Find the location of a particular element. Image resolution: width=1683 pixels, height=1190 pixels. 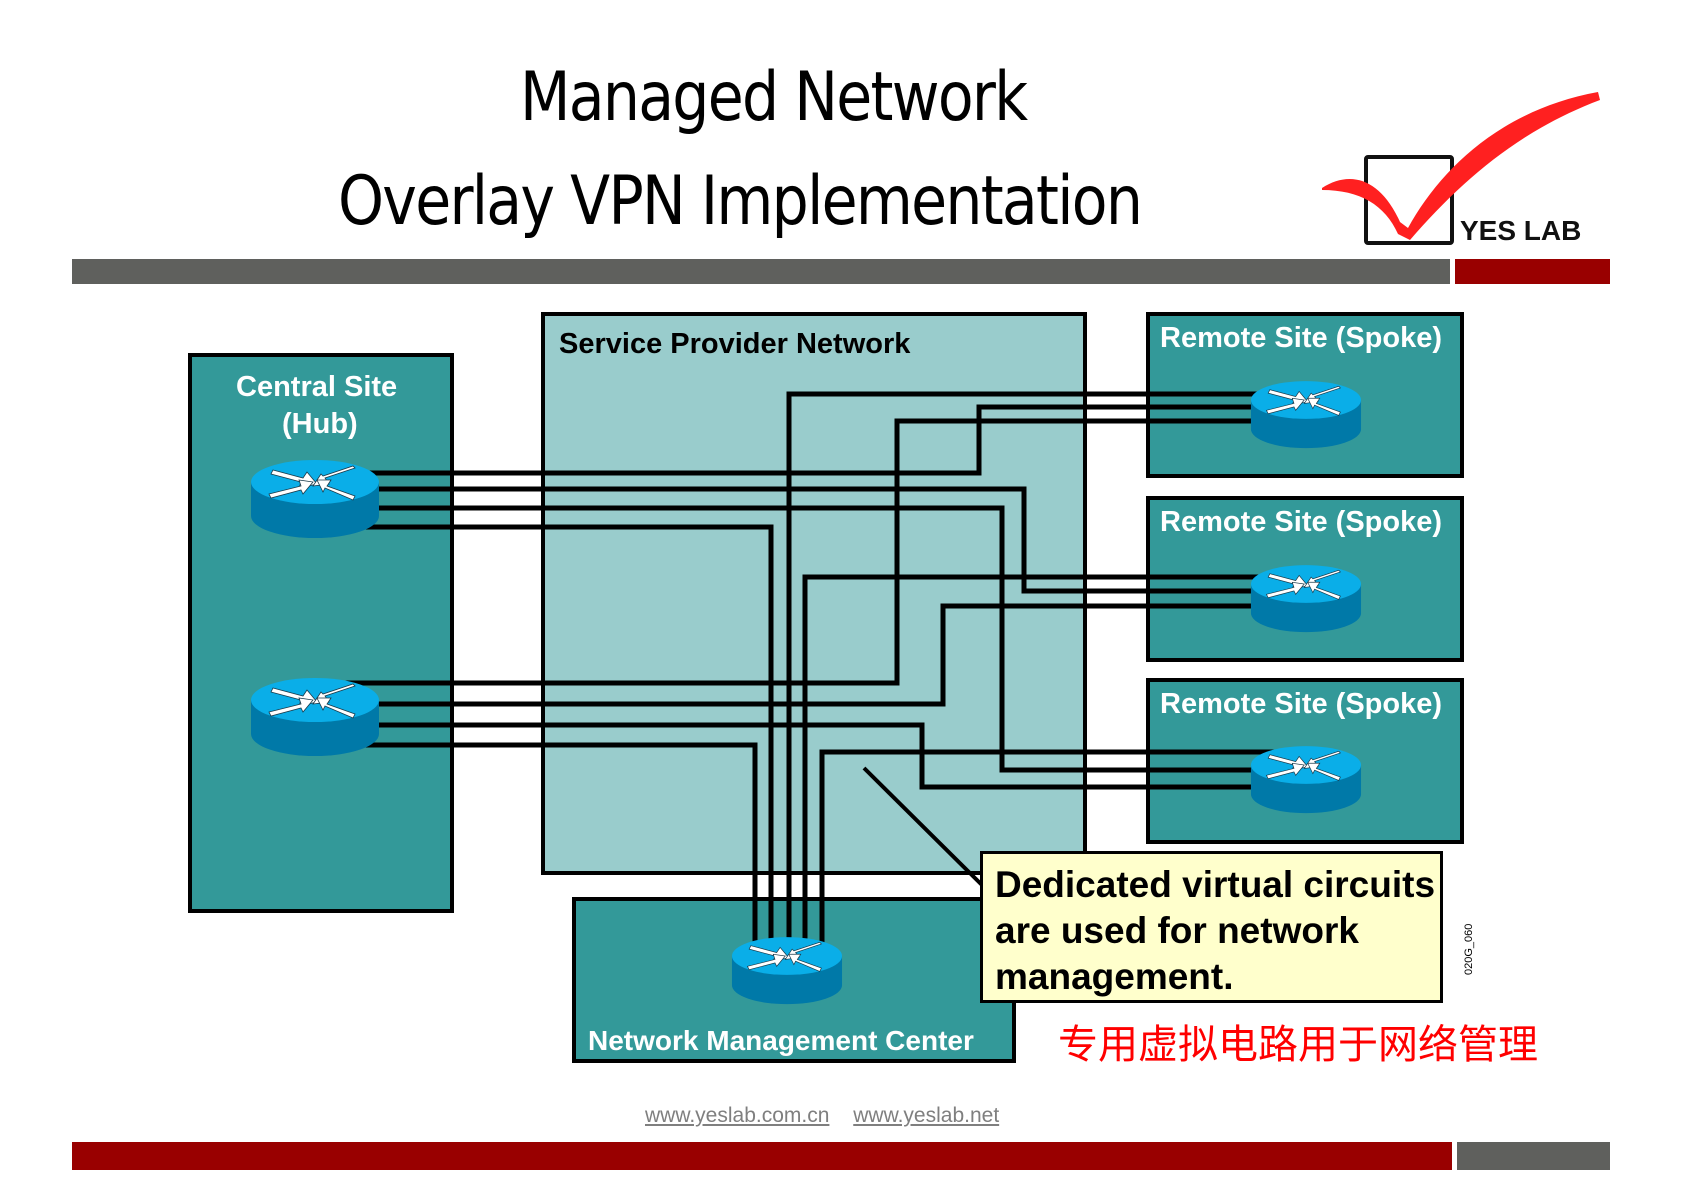

footer-divider-gray is located at coordinates (1533, 1156).